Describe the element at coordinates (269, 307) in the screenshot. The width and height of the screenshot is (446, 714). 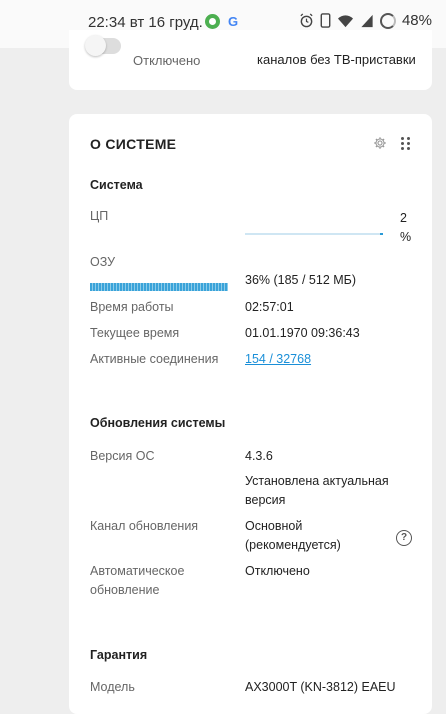
I see `uptime-value: 02:57:01` at that location.